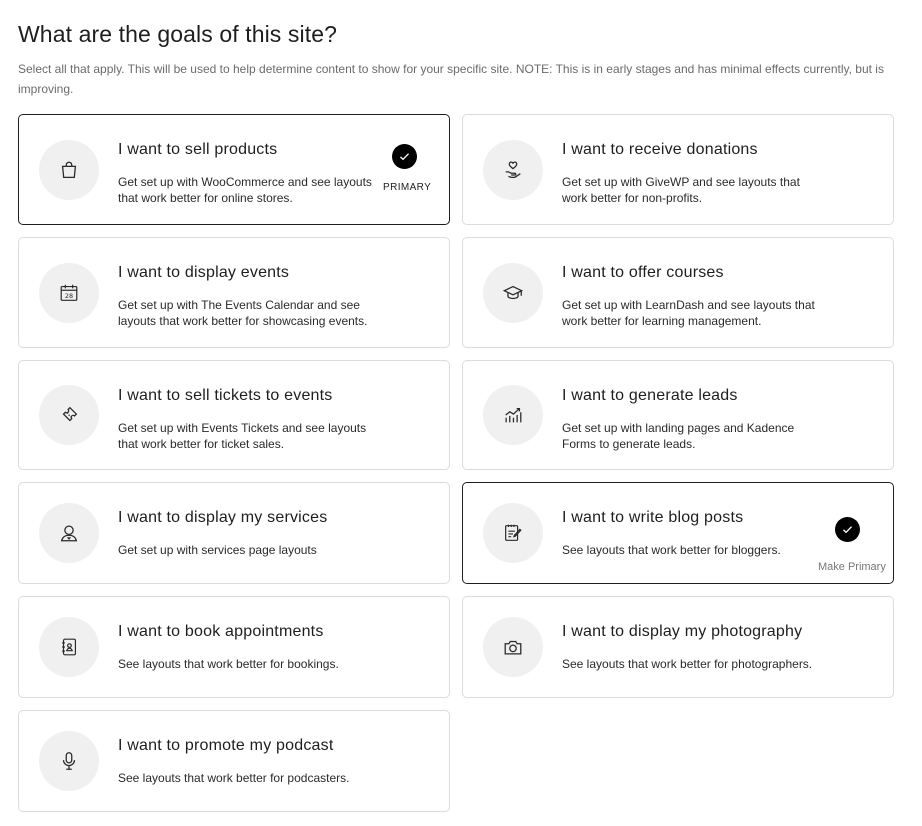 This screenshot has width=922, height=826. What do you see at coordinates (225, 395) in the screenshot?
I see `goal-title: I want to sell tickets to events` at bounding box center [225, 395].